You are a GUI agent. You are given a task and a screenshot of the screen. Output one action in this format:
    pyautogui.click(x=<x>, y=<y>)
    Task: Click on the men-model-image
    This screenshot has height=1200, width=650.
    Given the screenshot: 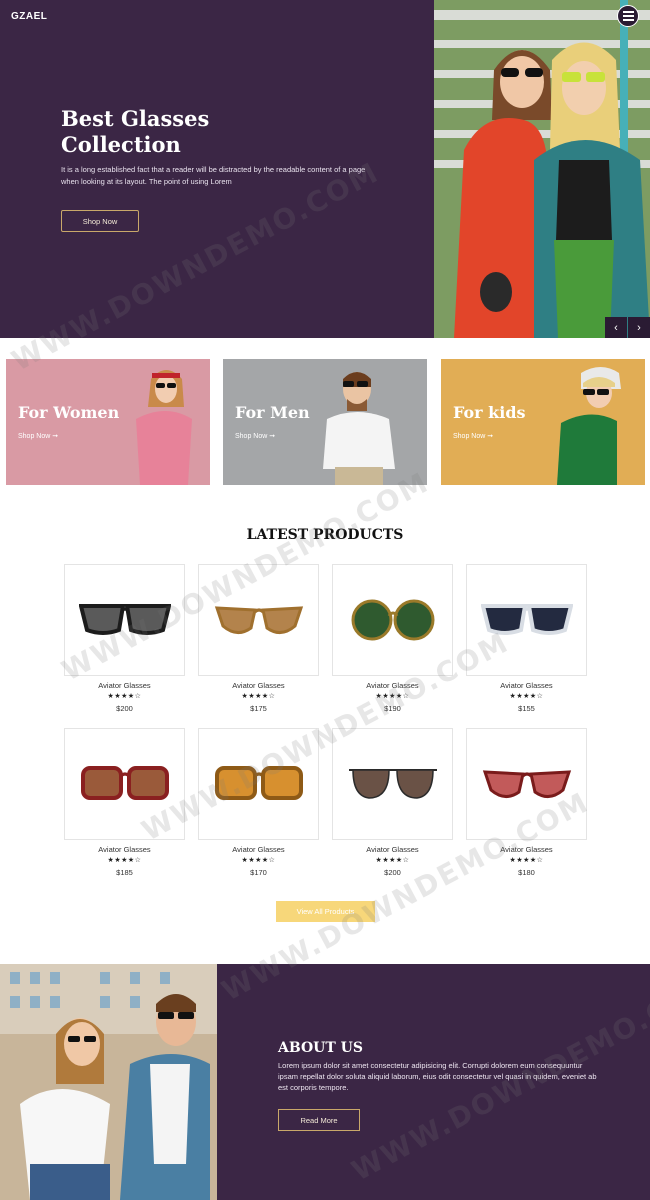 What is the action you would take?
    pyautogui.click(x=359, y=428)
    